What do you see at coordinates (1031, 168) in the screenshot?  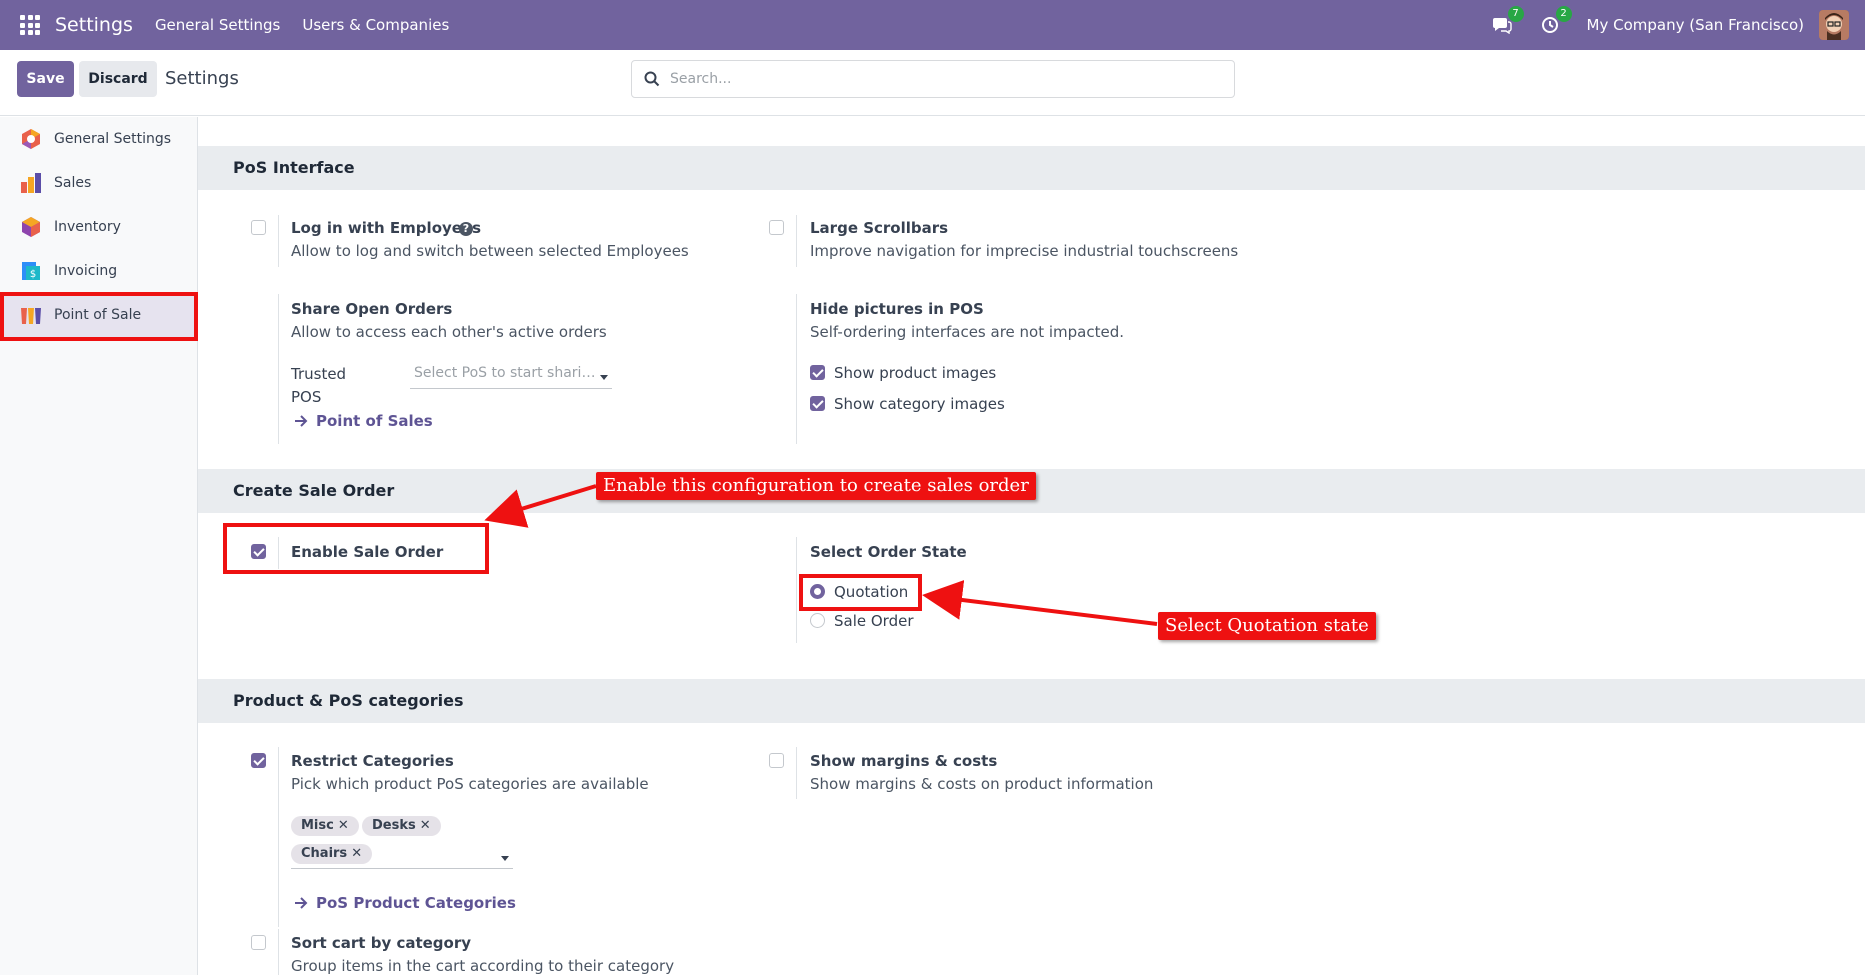 I see `section-header-pos-interface: PoS Interface` at bounding box center [1031, 168].